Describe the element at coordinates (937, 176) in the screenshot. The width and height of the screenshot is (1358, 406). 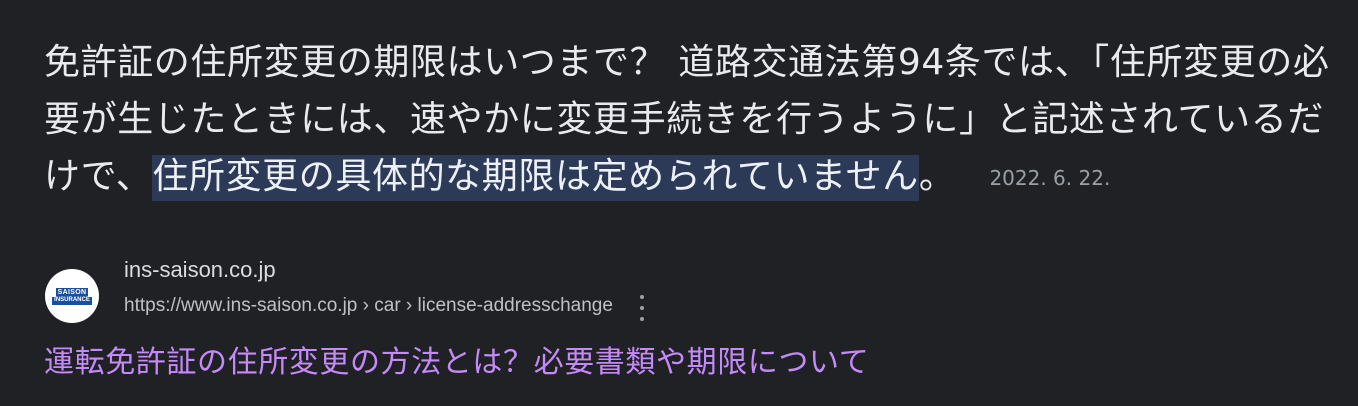
I see `snippet-text-end: 。` at that location.